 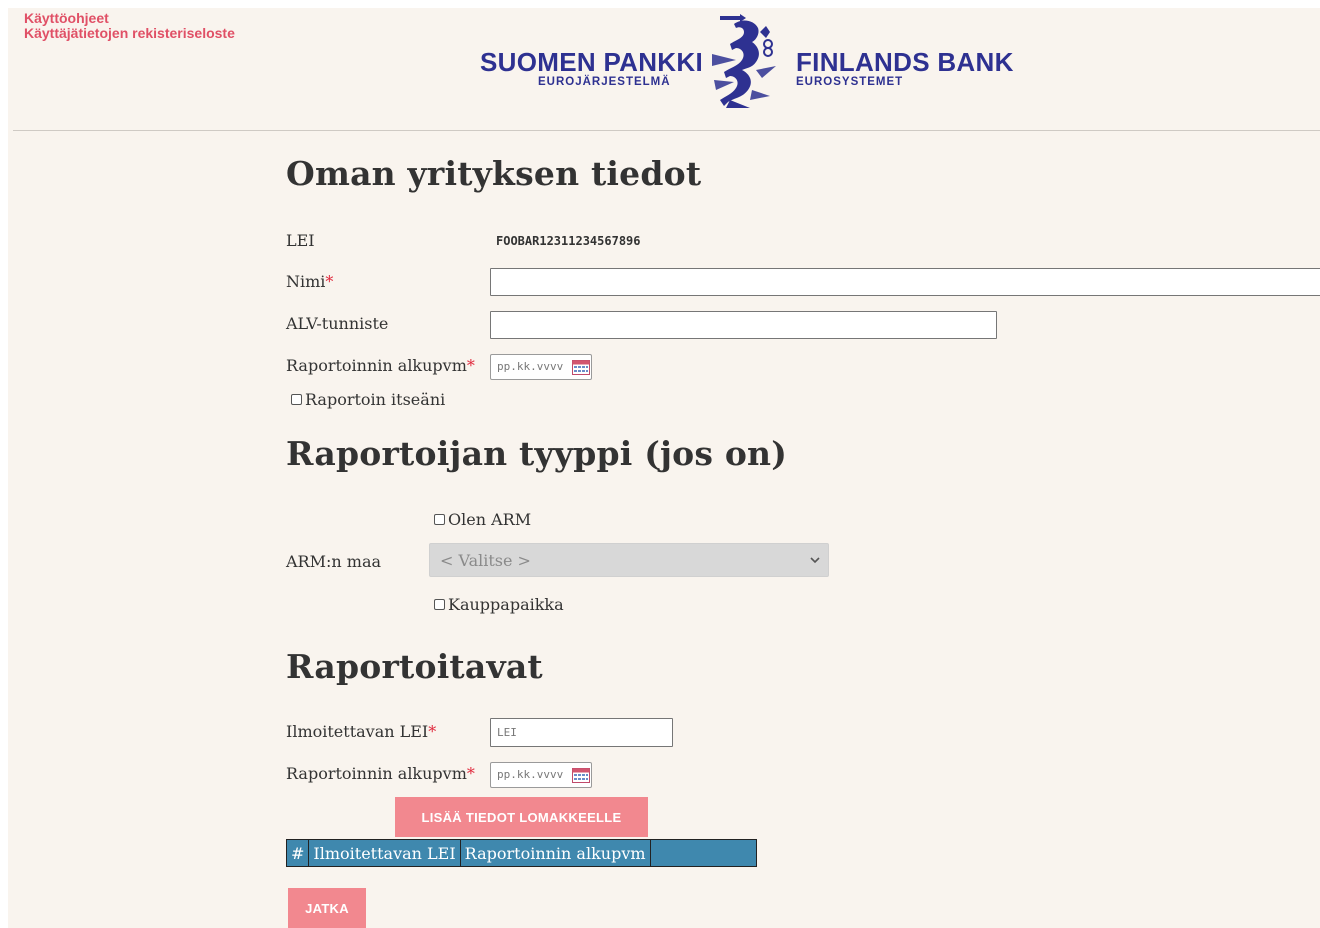 What do you see at coordinates (568, 241) in the screenshot?
I see `lei-value: FOOBAR12311234567896` at bounding box center [568, 241].